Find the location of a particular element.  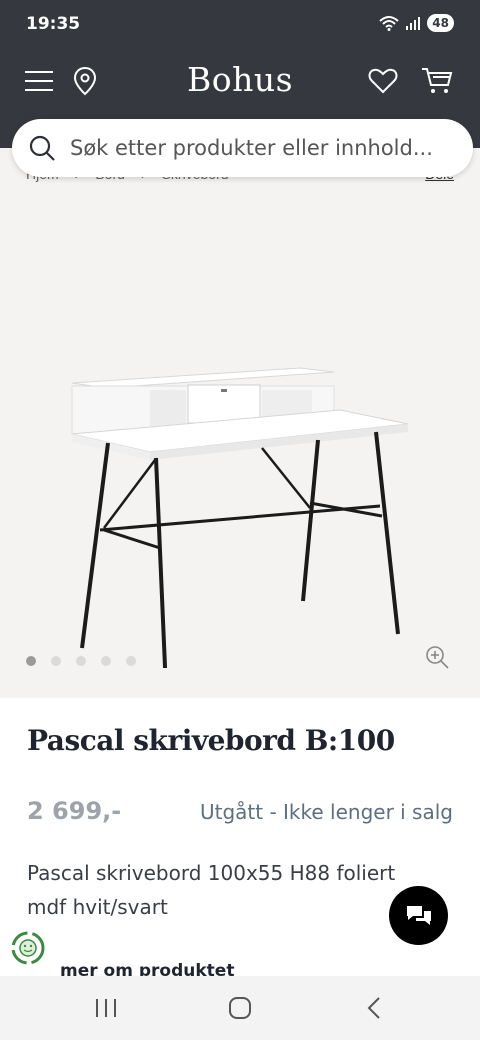

search-input is located at coordinates (265, 148).